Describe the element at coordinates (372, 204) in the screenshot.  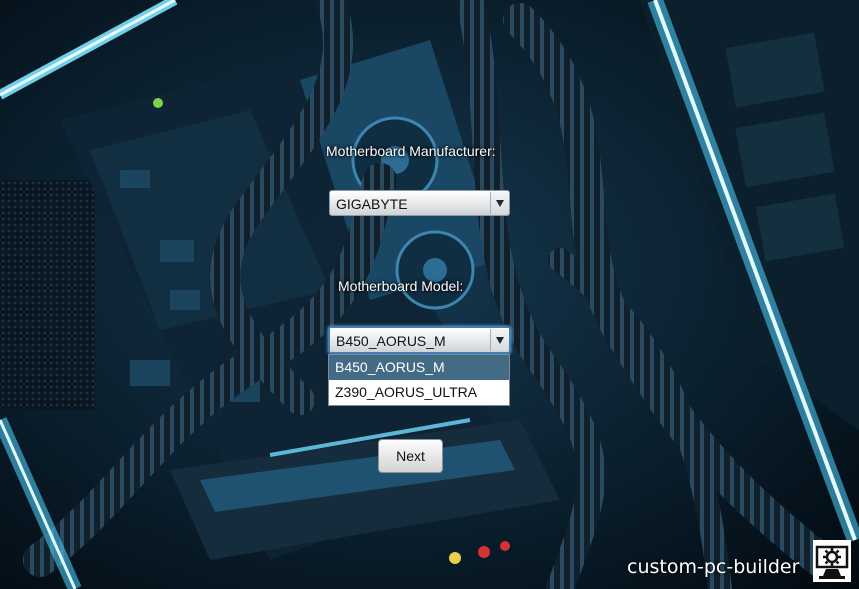
I see `manufacturer-select-value: GIGABYTE` at that location.